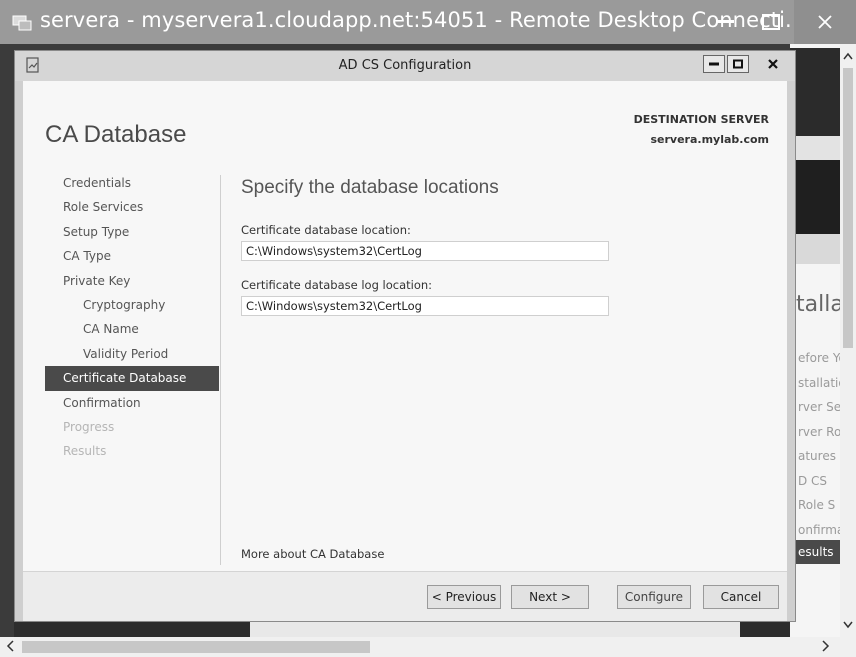 This screenshot has width=856, height=657. I want to click on dialog-minimize-button, so click(714, 64).